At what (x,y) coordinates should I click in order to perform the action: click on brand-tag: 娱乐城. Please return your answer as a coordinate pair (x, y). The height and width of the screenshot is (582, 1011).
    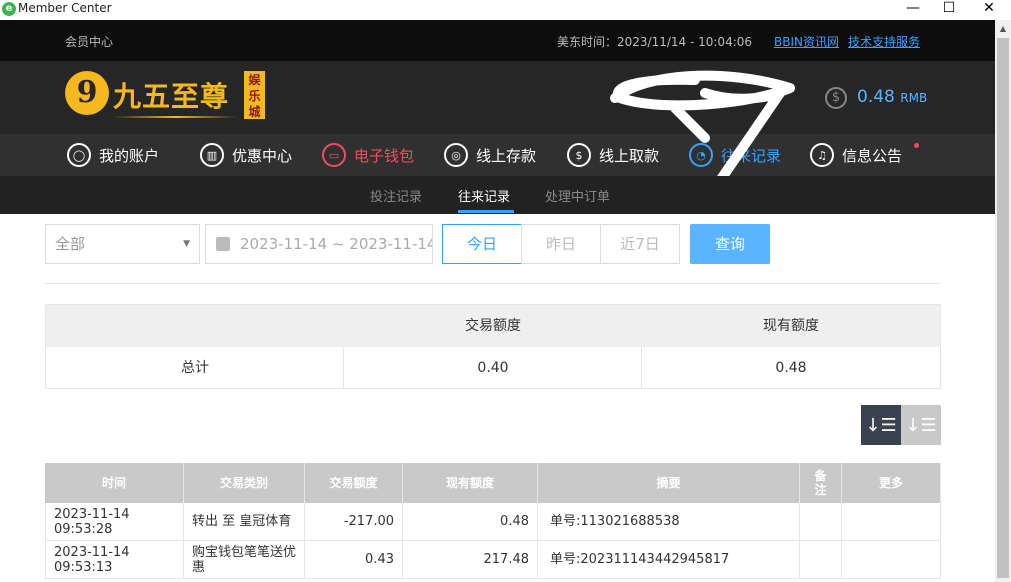
    Looking at the image, I should click on (254, 95).